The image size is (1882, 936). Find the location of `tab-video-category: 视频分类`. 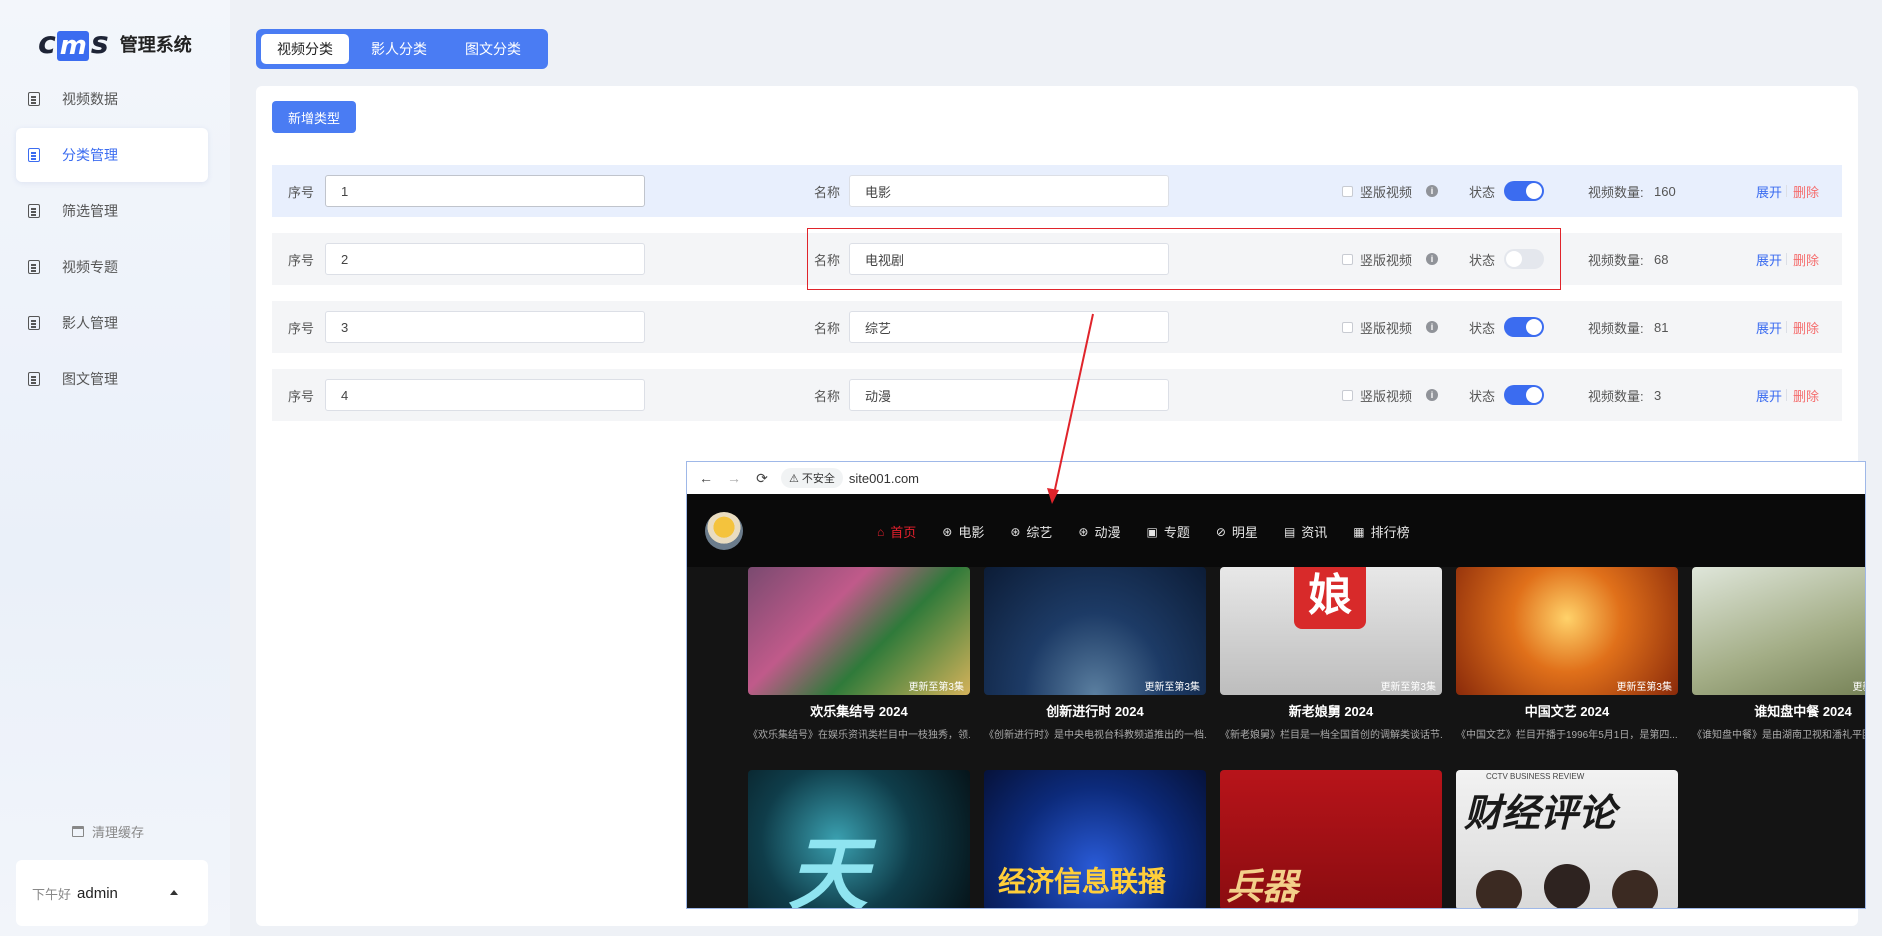

tab-video-category: 视频分类 is located at coordinates (305, 49).